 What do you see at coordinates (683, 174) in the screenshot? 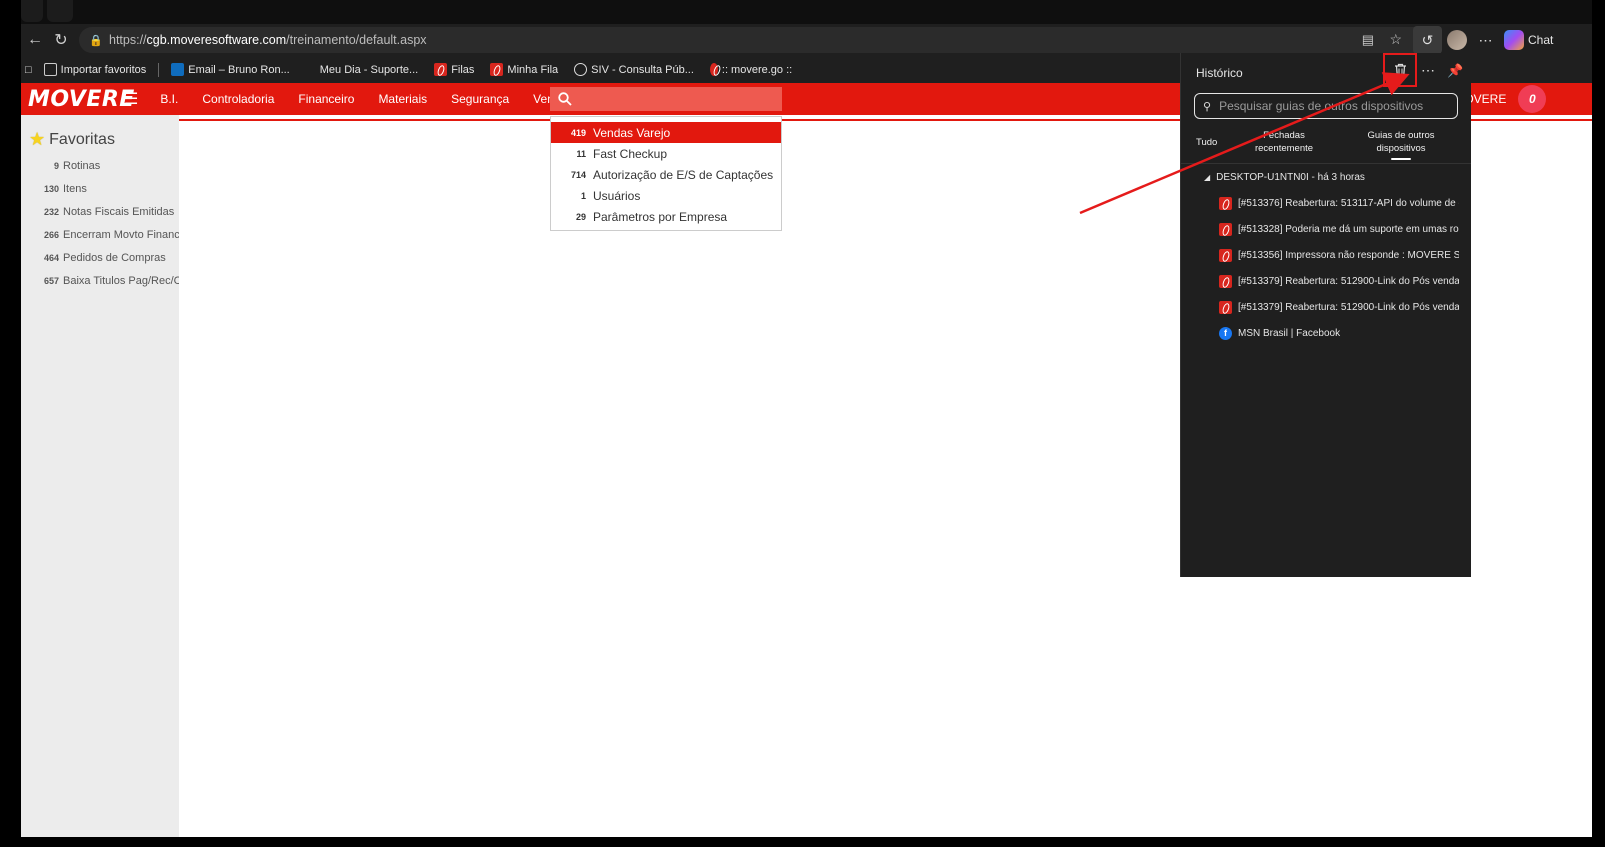
I see `result-label: Autorização de E/S de Captações` at bounding box center [683, 174].